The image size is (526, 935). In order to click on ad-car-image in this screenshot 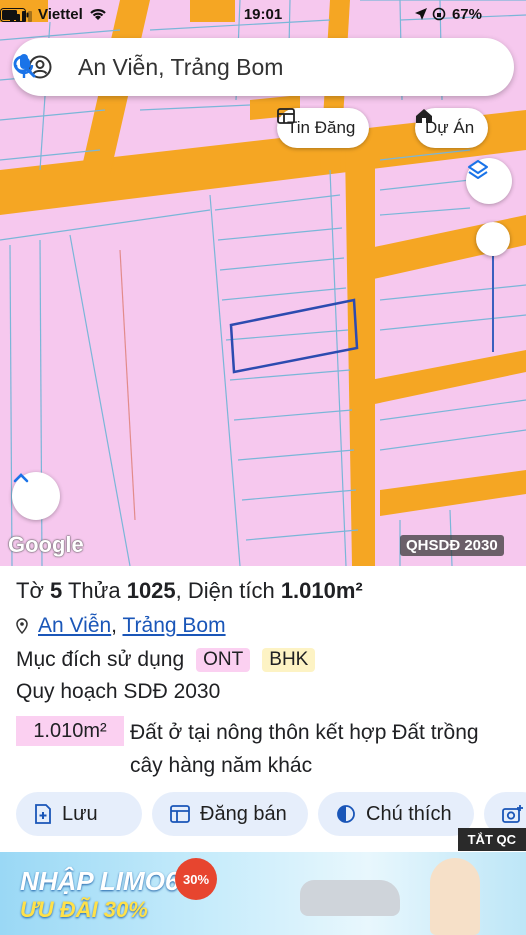, I will do `click(350, 898)`.